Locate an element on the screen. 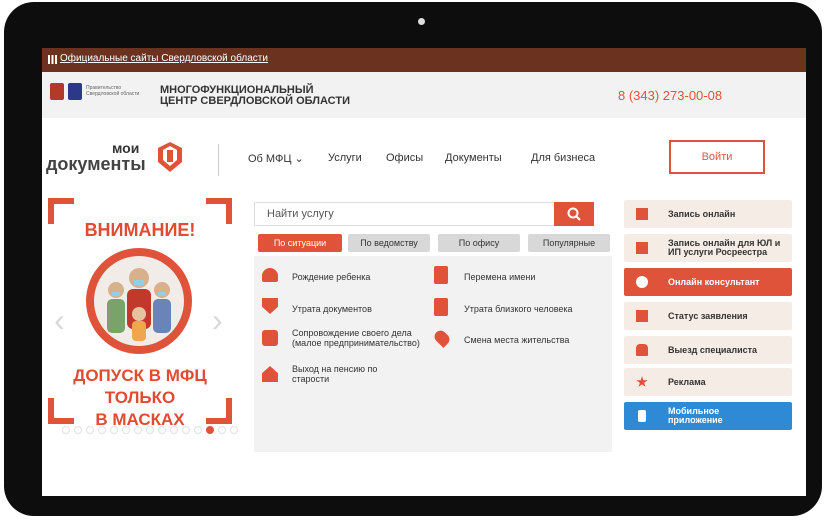 Image resolution: width=828 pixels, height=520 pixels. tab-popular: Популярные is located at coordinates (569, 243).